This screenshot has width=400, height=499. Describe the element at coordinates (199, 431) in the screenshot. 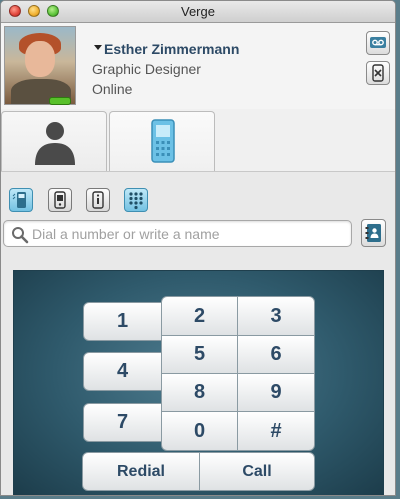

I see `key-0: 0` at that location.